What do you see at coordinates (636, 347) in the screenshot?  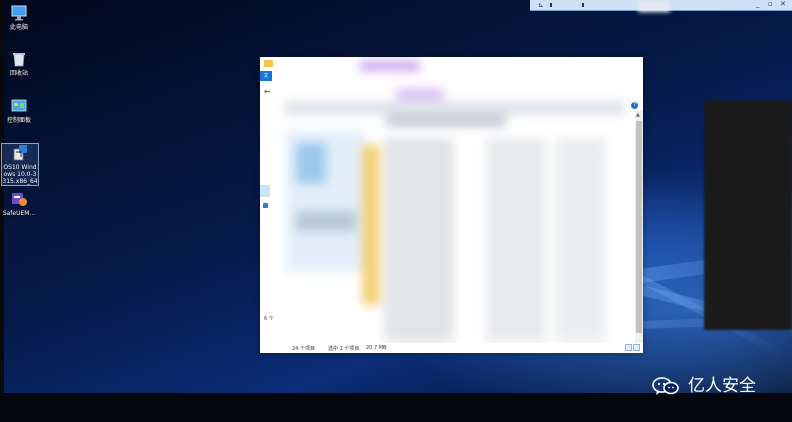 I see `large-icons-view-button` at bounding box center [636, 347].